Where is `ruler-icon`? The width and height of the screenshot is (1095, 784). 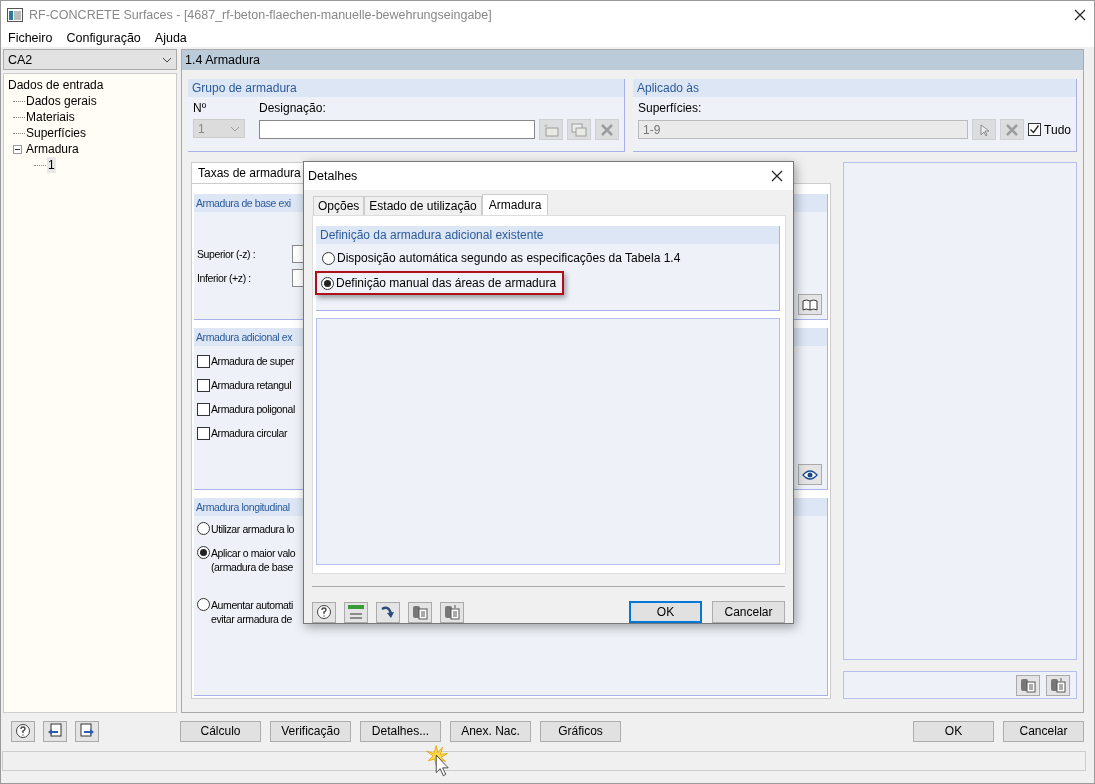
ruler-icon is located at coordinates (356, 612).